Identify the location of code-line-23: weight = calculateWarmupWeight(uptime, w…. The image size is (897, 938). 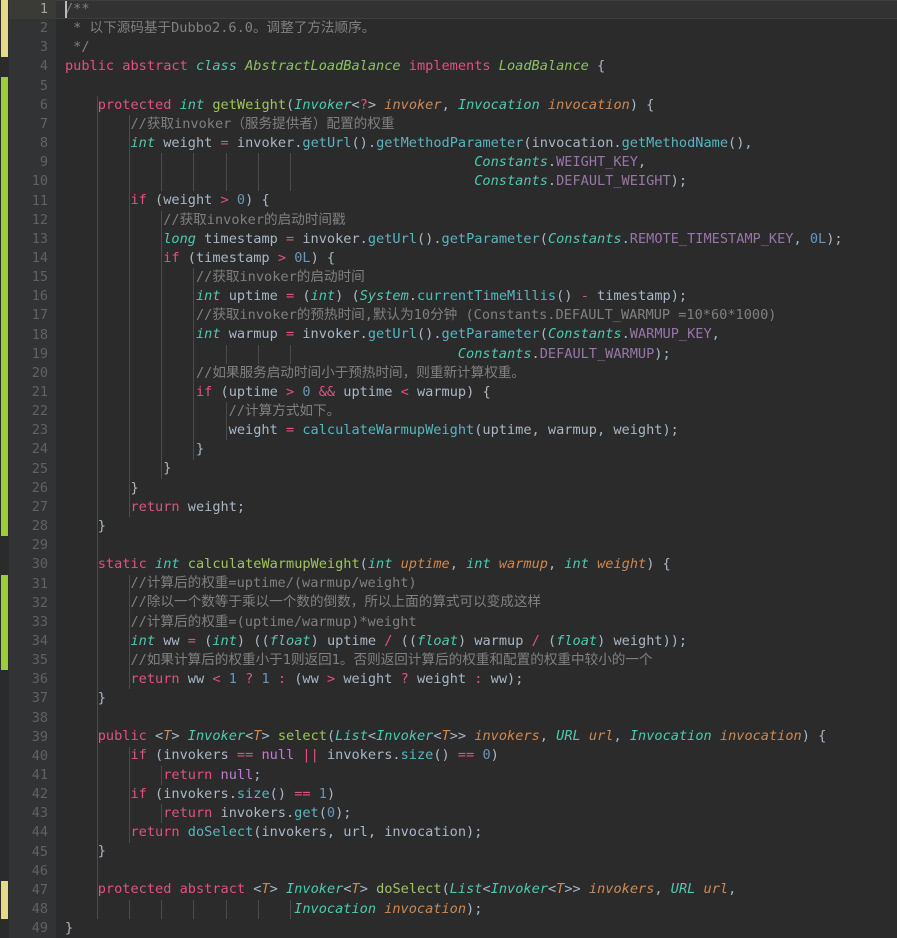
(476, 430).